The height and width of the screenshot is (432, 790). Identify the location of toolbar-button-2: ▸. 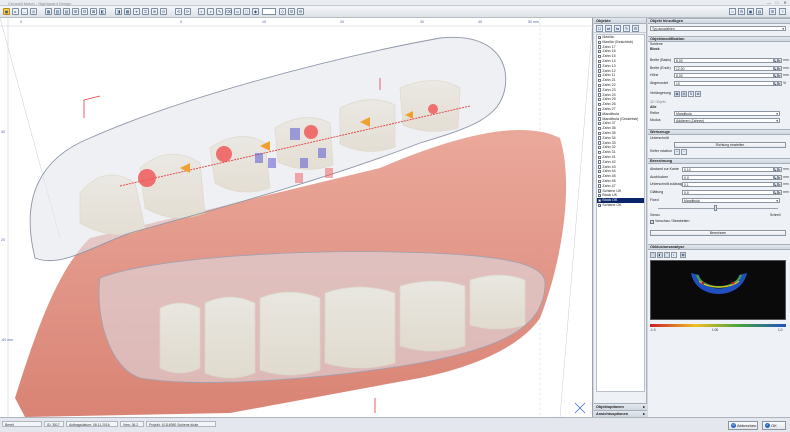
(15, 11).